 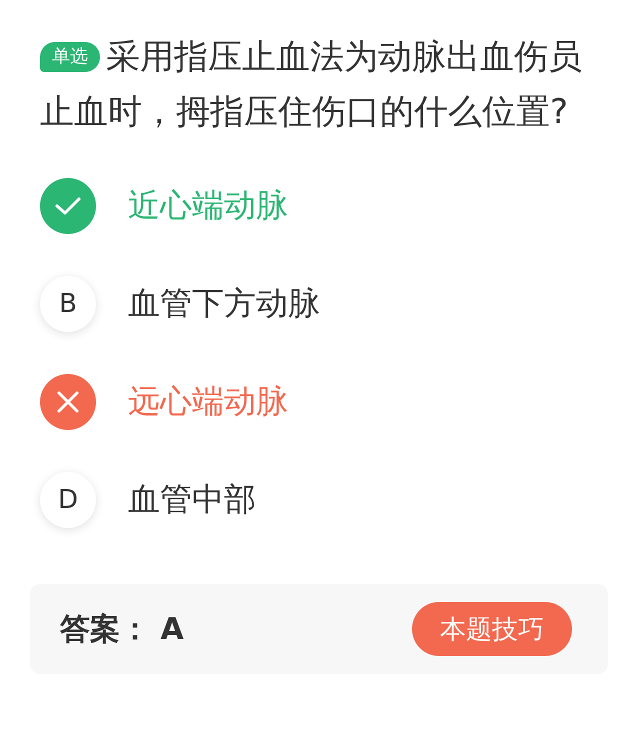 What do you see at coordinates (311, 85) in the screenshot?
I see `question-text: 单选 采用指压止血法为动脉出血伤员止血时，拇指压住伤口的什么位置?` at bounding box center [311, 85].